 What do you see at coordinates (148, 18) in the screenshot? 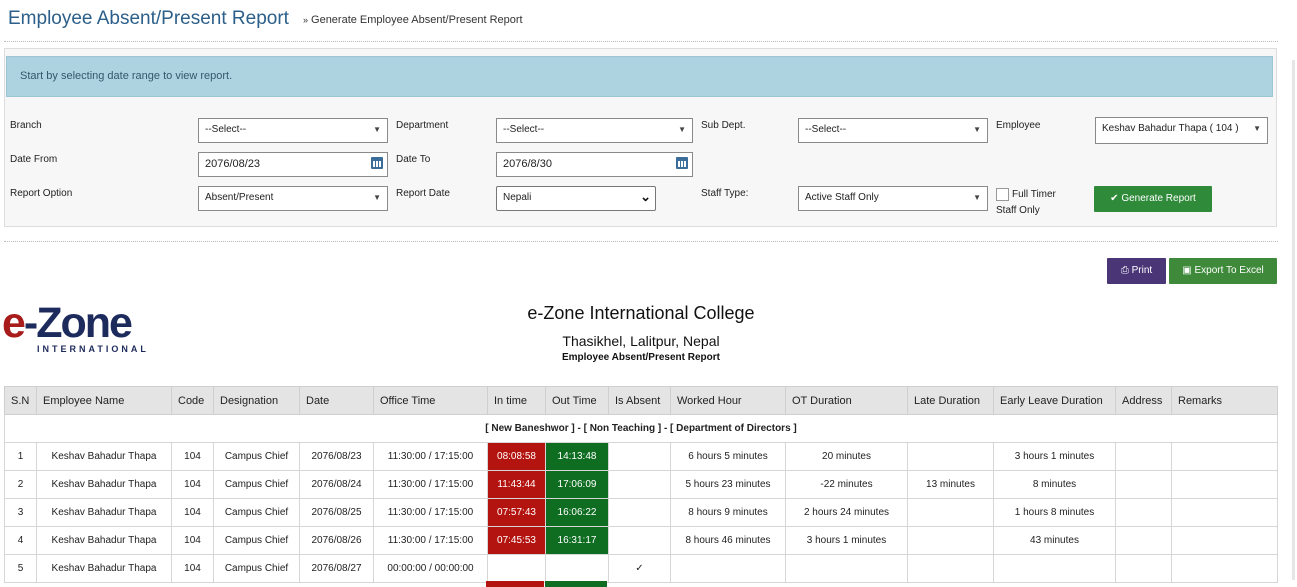
I see `page-title: Employee Absent/Present Report` at bounding box center [148, 18].